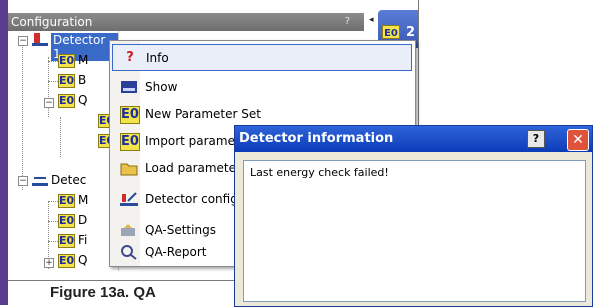 The height and width of the screenshot is (307, 597). Describe the element at coordinates (262, 87) in the screenshot. I see `menu-item-show: Show` at that location.